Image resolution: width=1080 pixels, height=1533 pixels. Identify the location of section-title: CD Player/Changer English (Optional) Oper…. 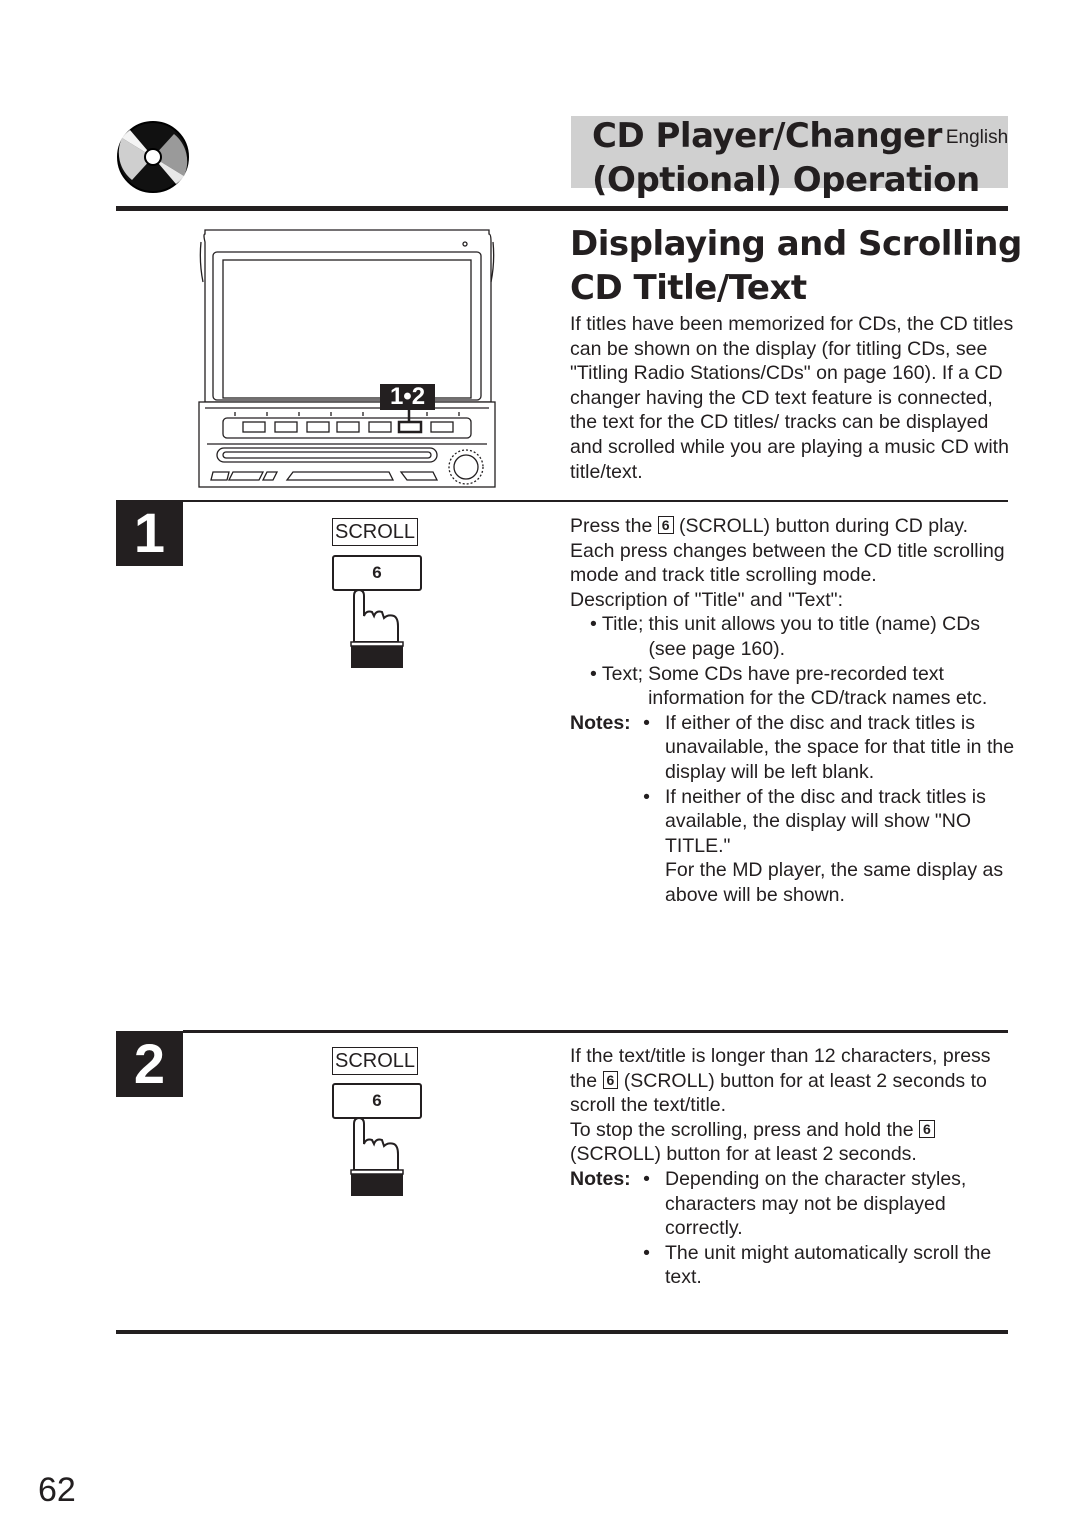
(800, 158).